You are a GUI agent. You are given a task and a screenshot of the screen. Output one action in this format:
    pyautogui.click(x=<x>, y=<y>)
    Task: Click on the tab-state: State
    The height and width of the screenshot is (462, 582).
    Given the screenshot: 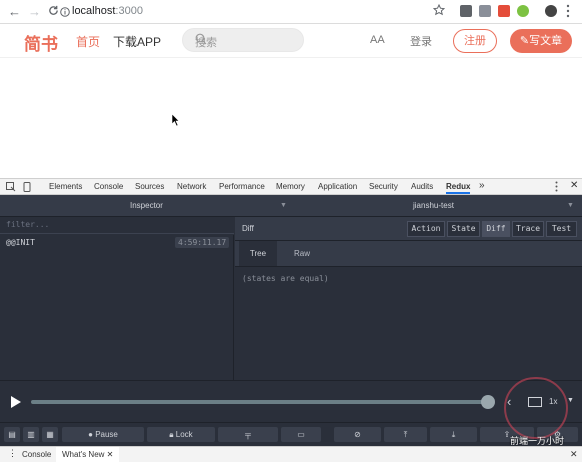 What is the action you would take?
    pyautogui.click(x=463, y=229)
    